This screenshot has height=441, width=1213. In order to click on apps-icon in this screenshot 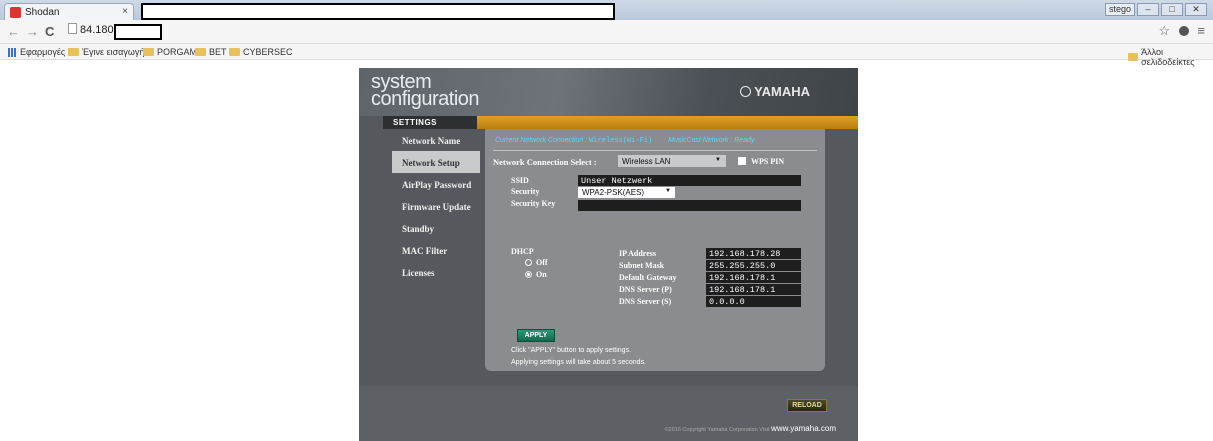, I will do `click(12, 52)`.